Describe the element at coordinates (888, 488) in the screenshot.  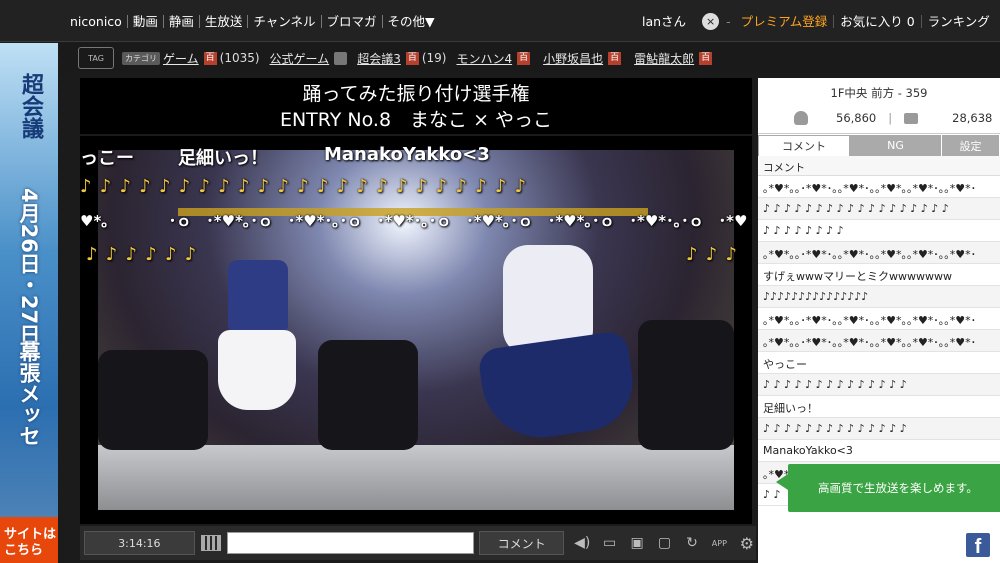
I see `hd-quality-toast: 高画質で生放送を楽しめます。` at that location.